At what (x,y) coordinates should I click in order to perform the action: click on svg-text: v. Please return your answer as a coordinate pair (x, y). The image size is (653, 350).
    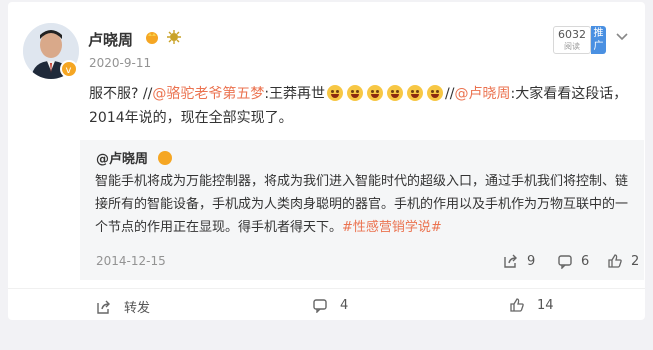
    Looking at the image, I should click on (69, 70).